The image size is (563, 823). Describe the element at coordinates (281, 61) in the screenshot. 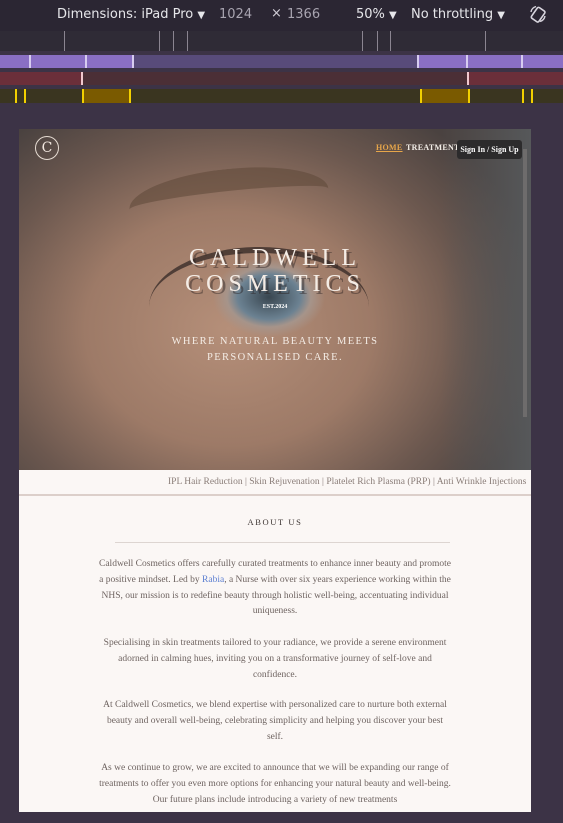

I see `media-query-bar-max` at that location.